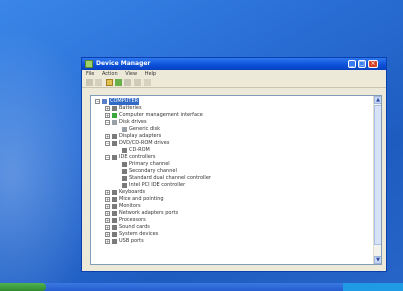  What do you see at coordinates (149, 213) in the screenshot?
I see `tree-item-label: Network adapters ports` at bounding box center [149, 213].